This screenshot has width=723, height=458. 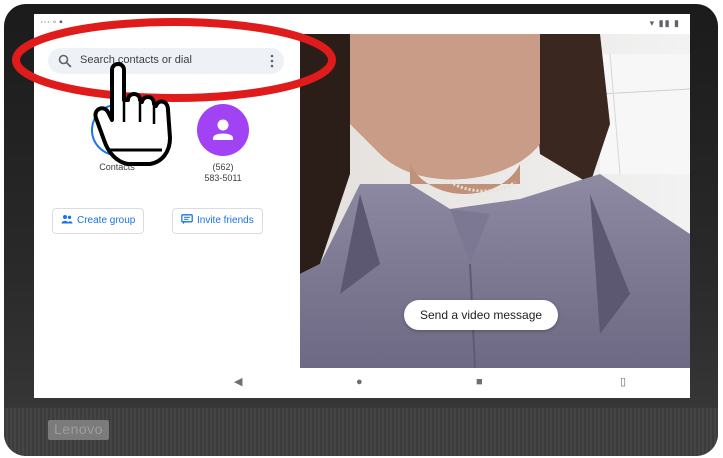 I want to click on status-icons-right: ▾ ▮▮ ▮, so click(x=664, y=23).